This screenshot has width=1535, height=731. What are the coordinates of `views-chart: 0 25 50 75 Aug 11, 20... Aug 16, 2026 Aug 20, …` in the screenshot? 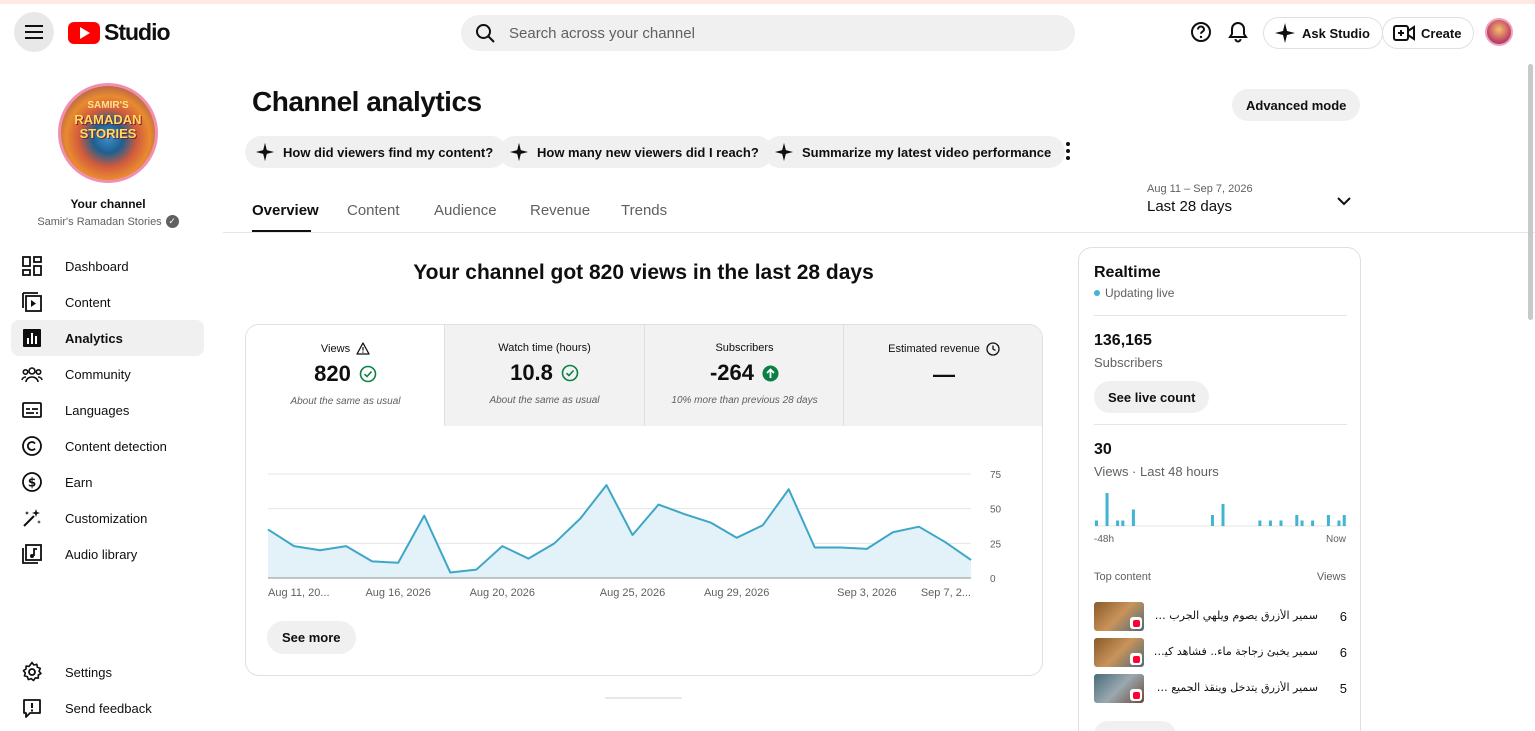 It's located at (644, 518).